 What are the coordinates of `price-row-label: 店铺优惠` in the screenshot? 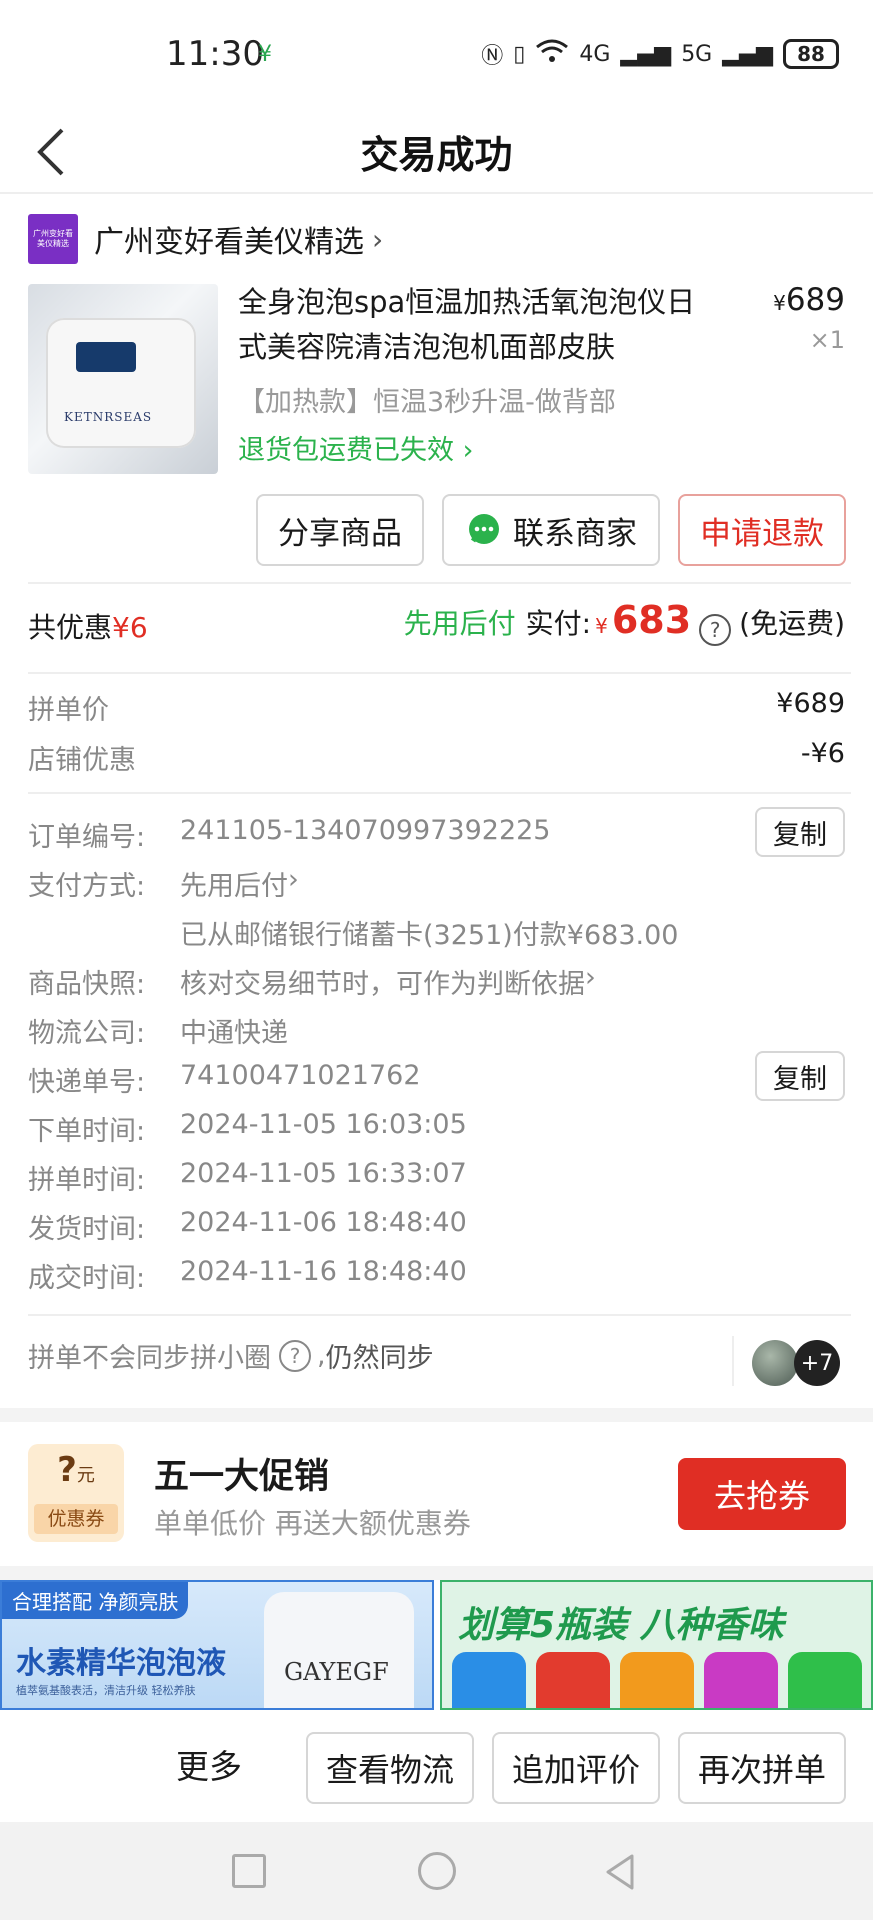 It's located at (82, 760).